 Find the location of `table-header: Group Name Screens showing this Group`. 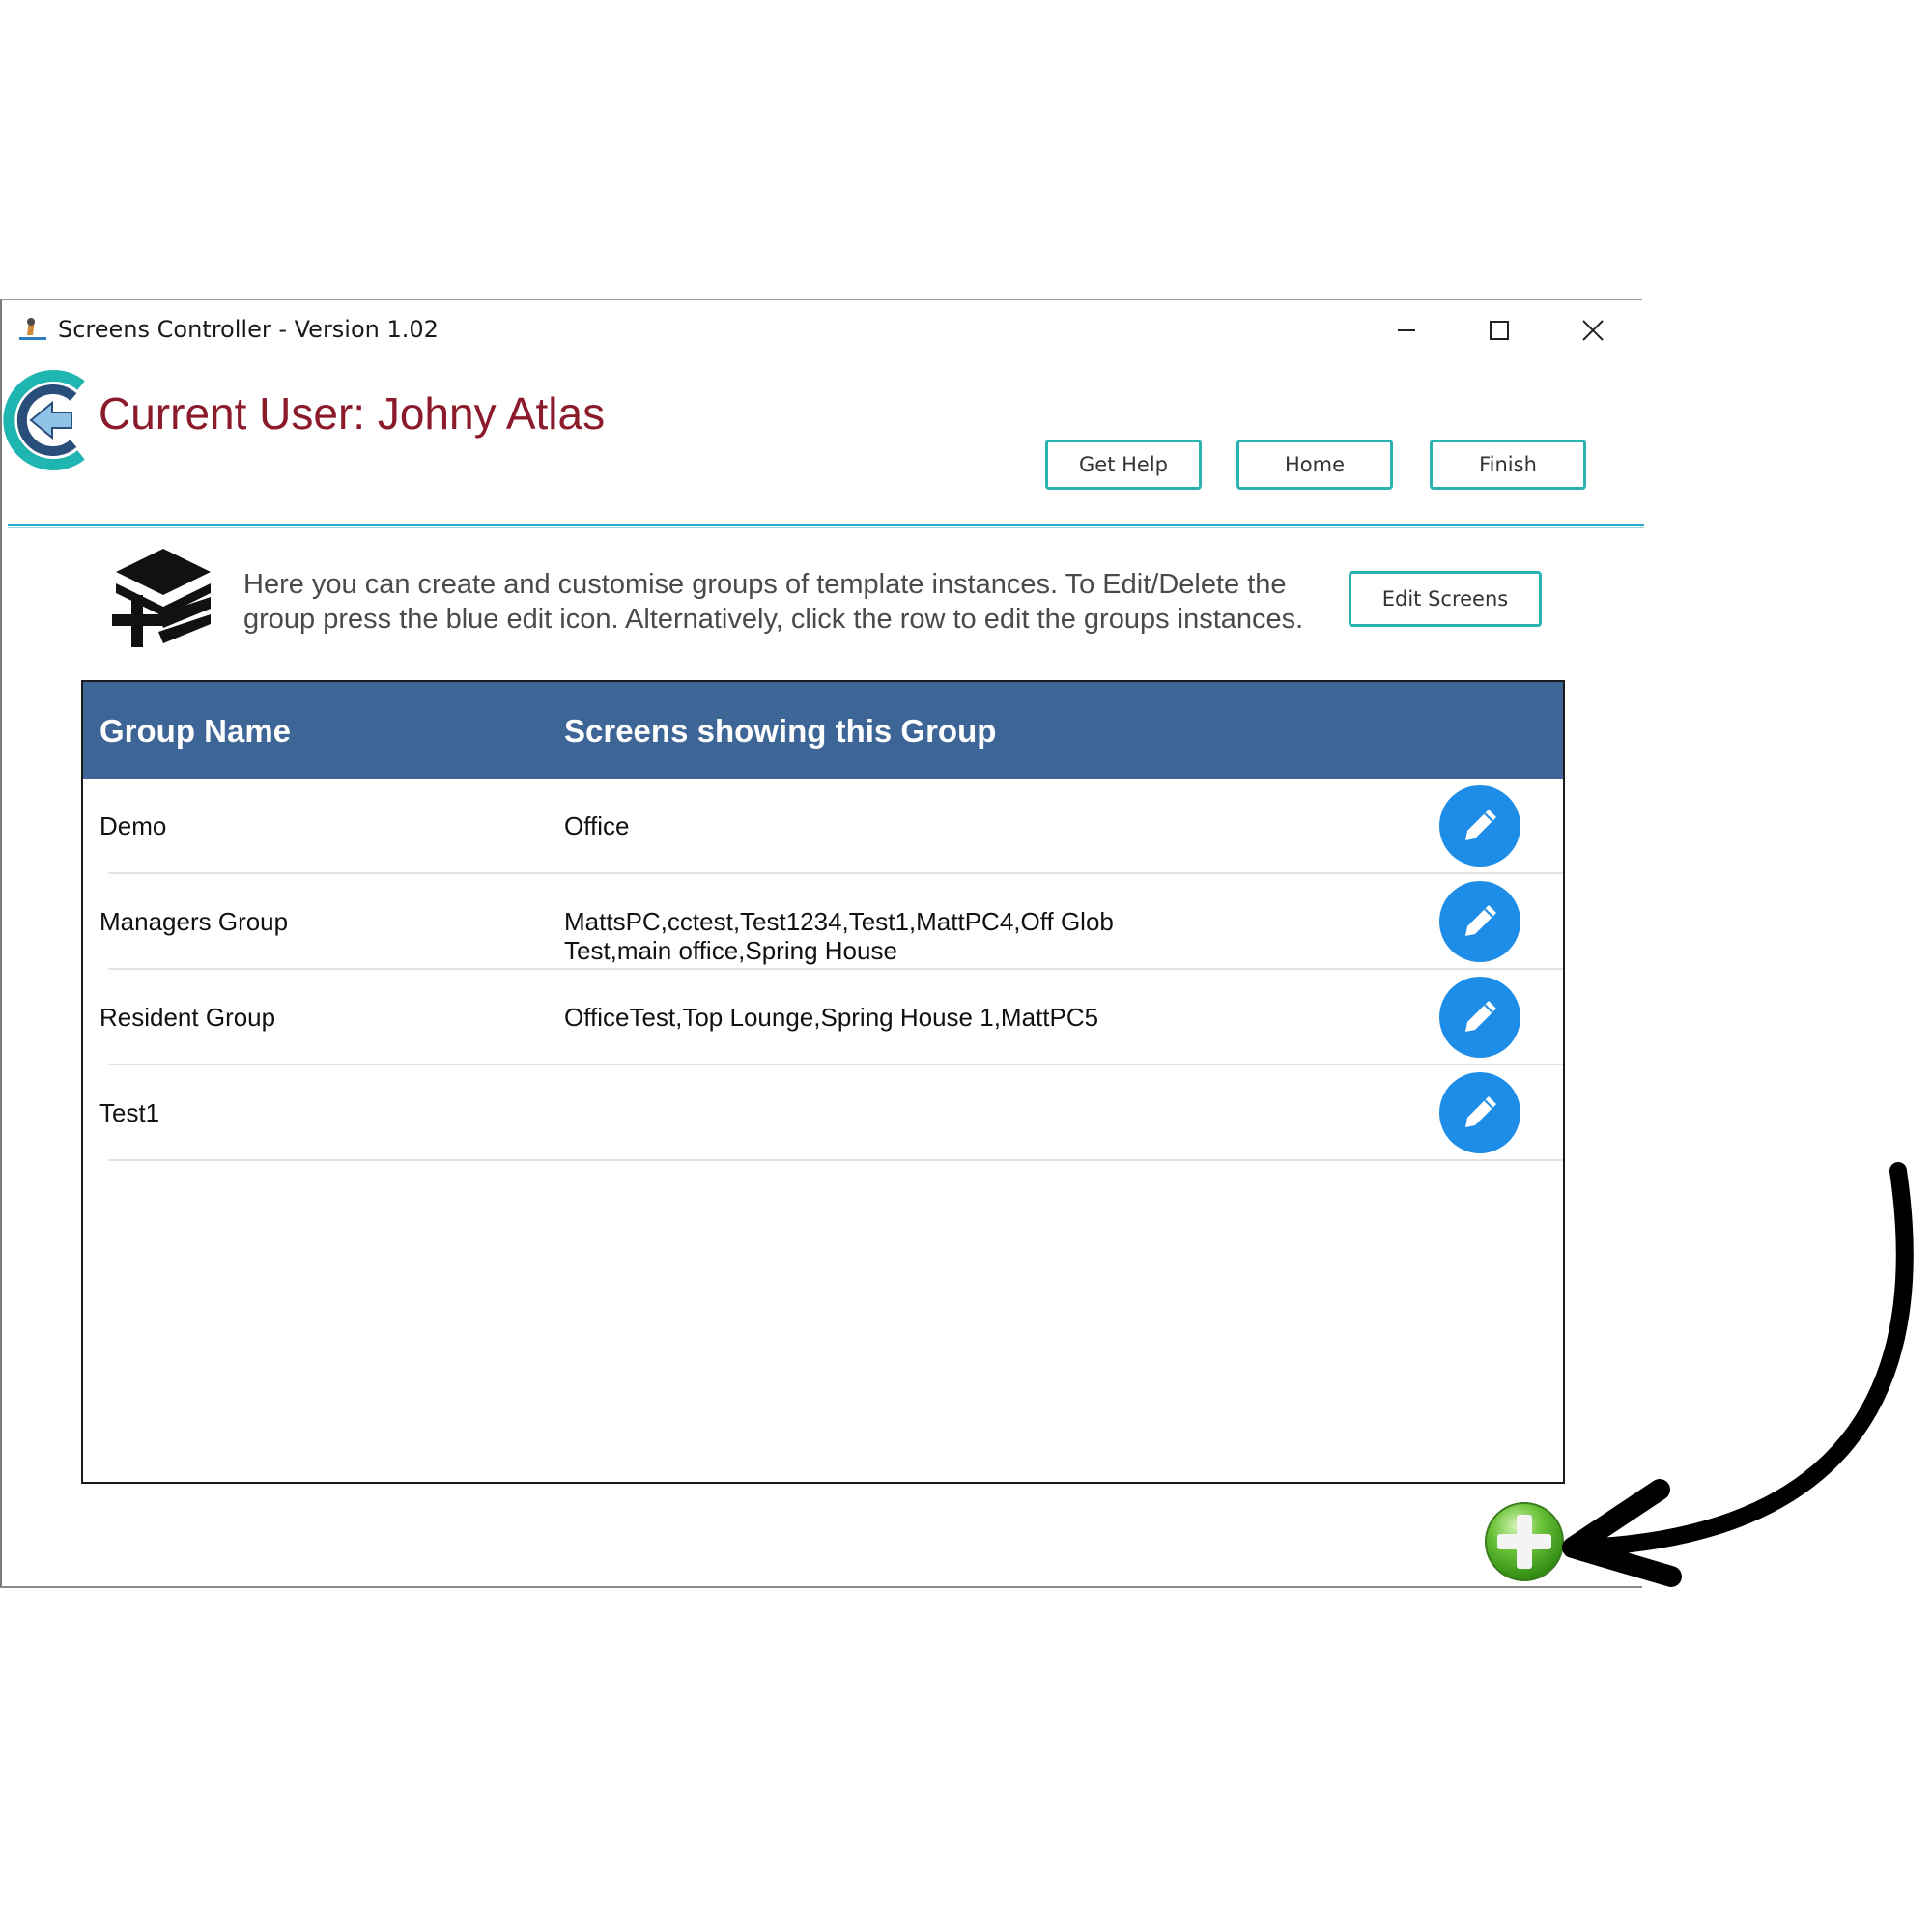

table-header: Group Name Screens showing this Group is located at coordinates (823, 730).